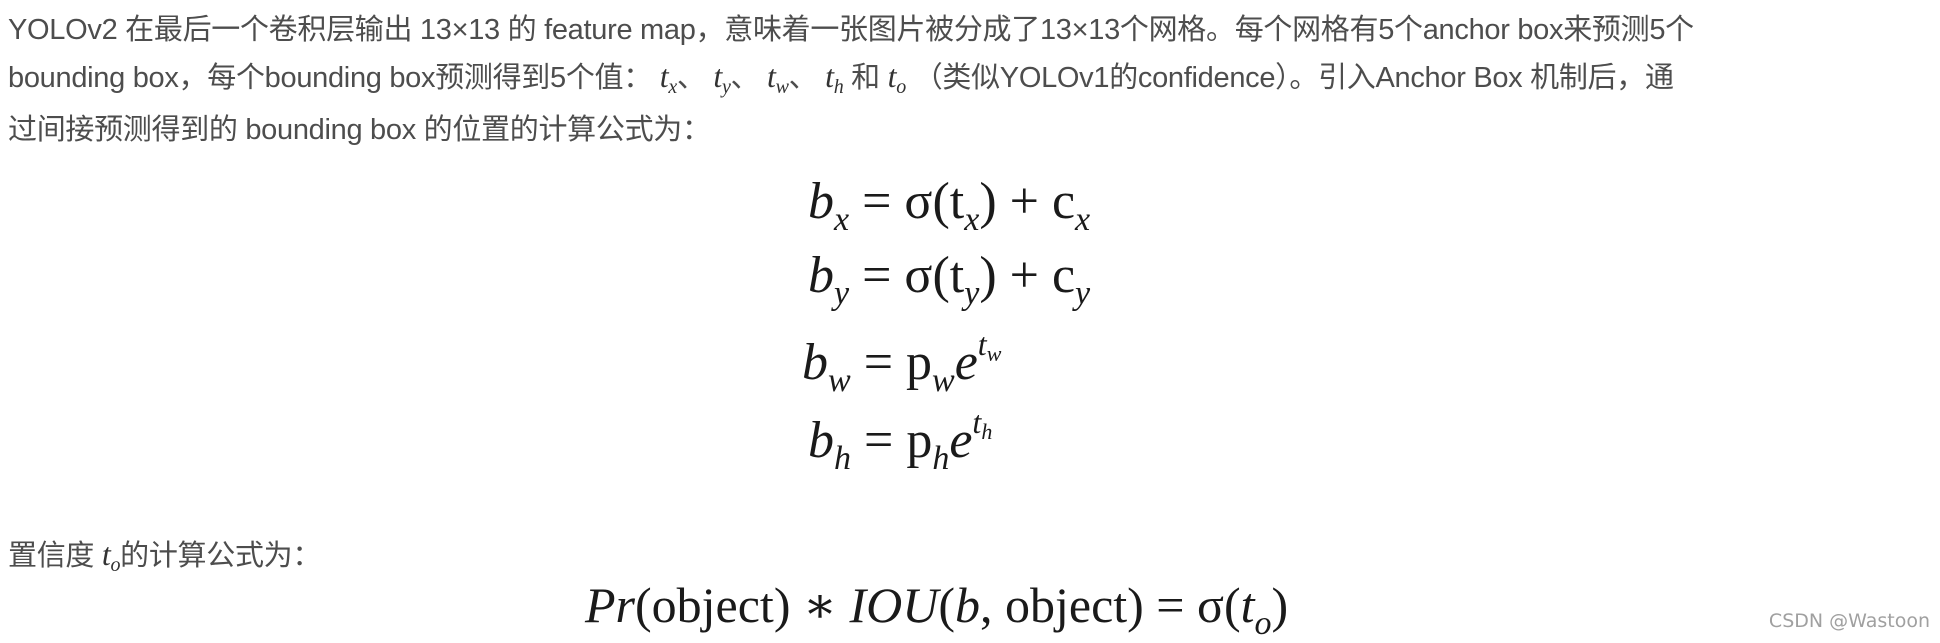 The height and width of the screenshot is (643, 1940). I want to click on formula-bh: bh = pheth, so click(900, 440).